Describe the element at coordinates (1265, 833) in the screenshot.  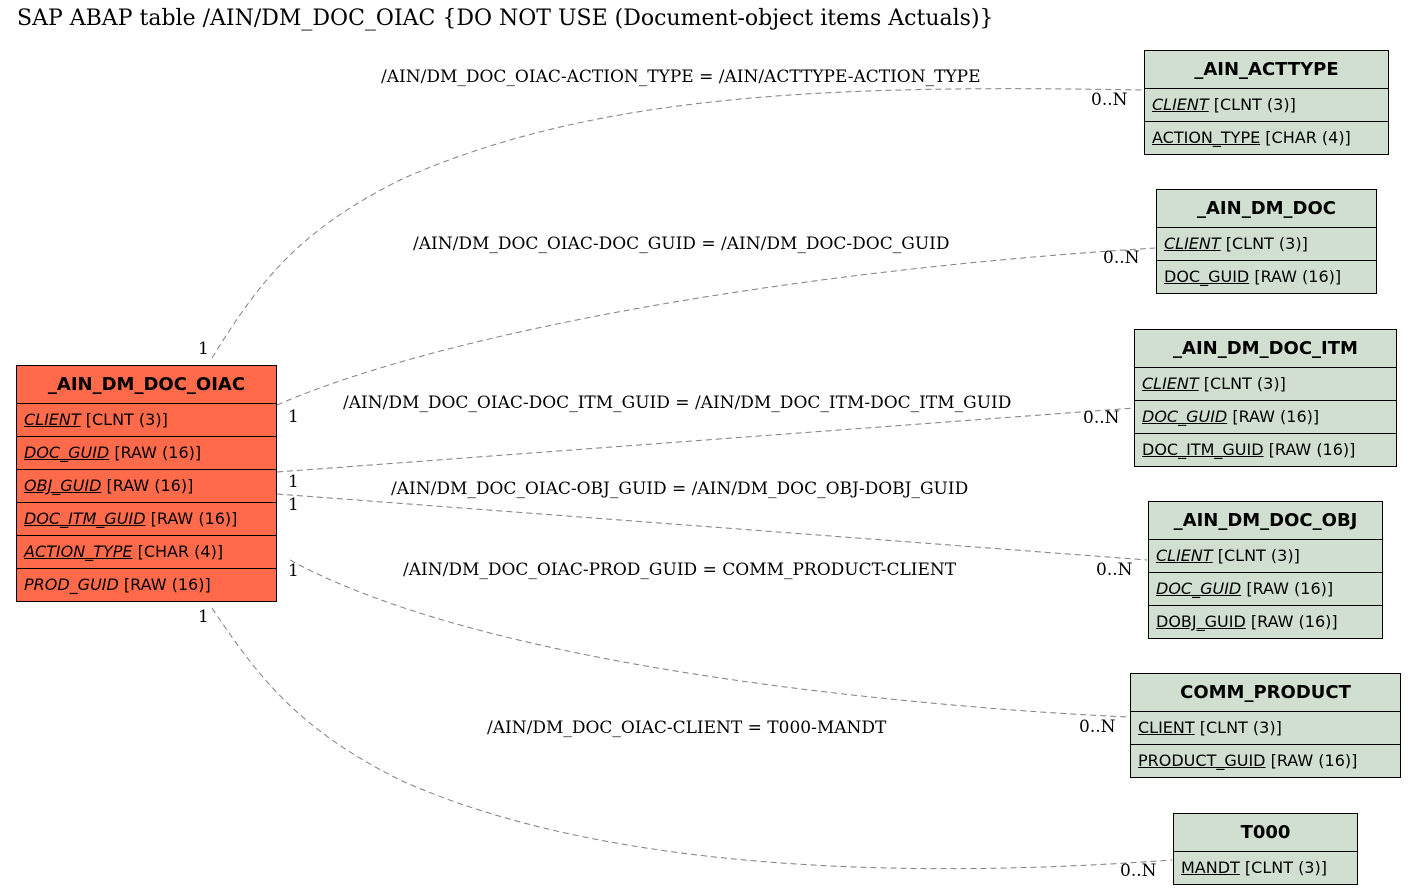
I see `ref-table-name: T000` at that location.